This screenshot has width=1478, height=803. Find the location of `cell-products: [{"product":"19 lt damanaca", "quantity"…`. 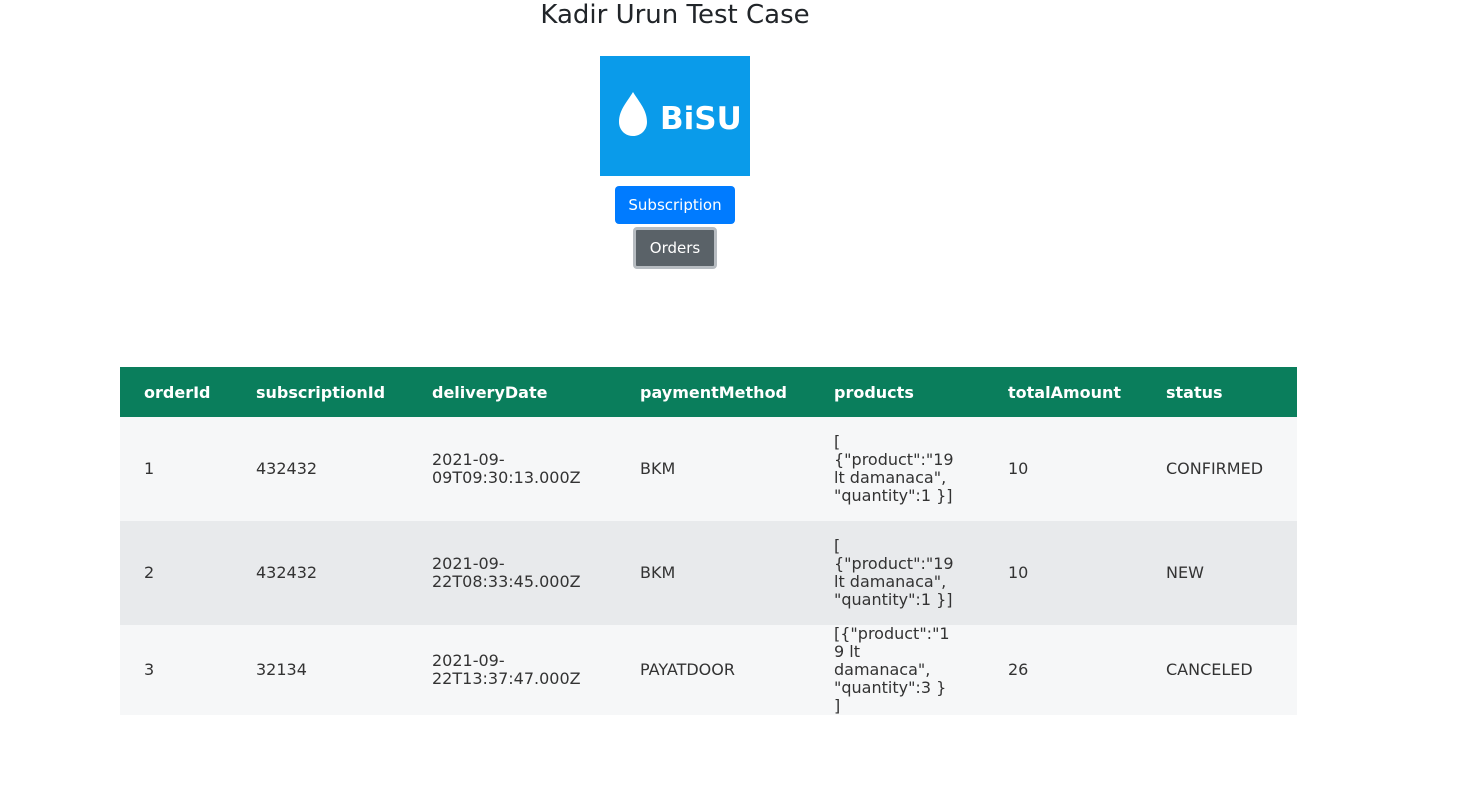

cell-products: [{"product":"19 lt damanaca", "quantity"… is located at coordinates (892, 669).